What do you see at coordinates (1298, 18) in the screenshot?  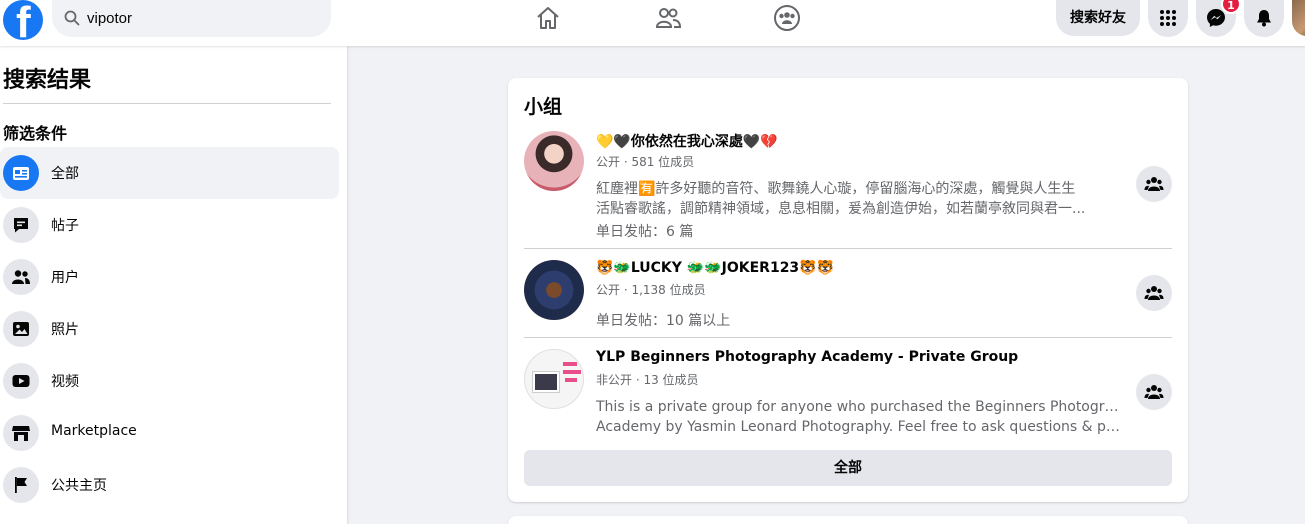 I see `account-avatar` at bounding box center [1298, 18].